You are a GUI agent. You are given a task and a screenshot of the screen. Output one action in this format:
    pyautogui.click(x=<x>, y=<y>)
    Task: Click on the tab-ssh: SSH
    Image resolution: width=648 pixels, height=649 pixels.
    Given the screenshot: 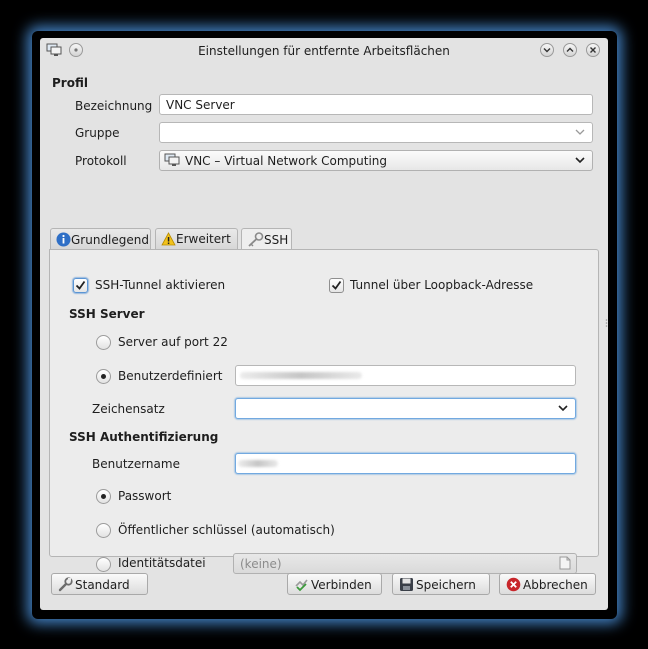 What is the action you would take?
    pyautogui.click(x=266, y=239)
    